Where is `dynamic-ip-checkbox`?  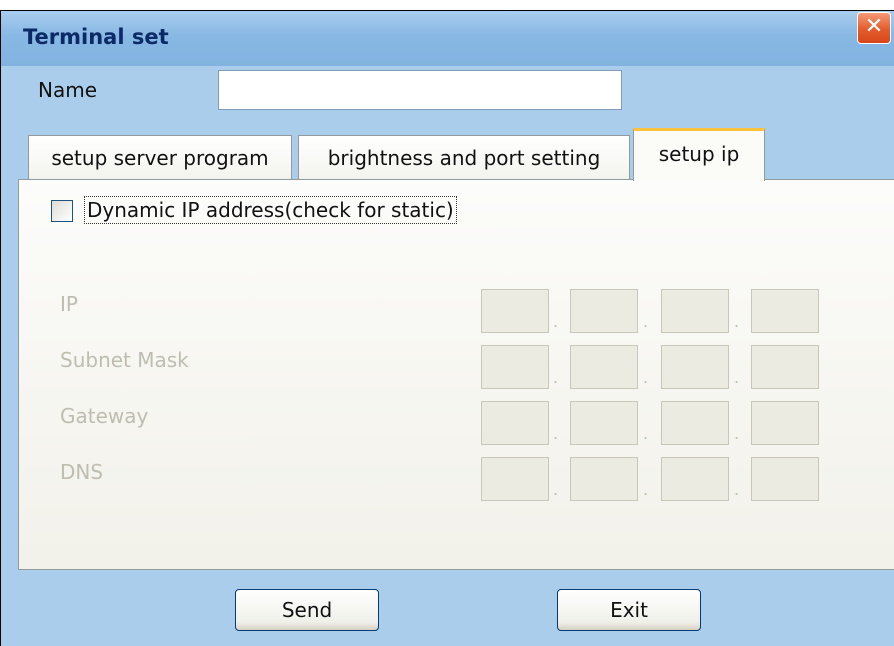 dynamic-ip-checkbox is located at coordinates (62, 211).